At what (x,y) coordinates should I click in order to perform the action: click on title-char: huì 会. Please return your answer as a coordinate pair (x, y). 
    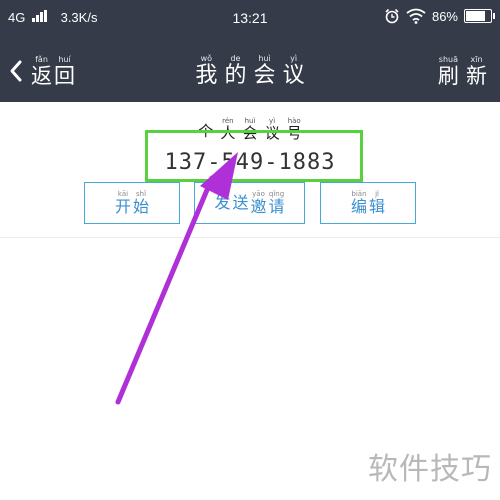
    Looking at the image, I should click on (264, 70).